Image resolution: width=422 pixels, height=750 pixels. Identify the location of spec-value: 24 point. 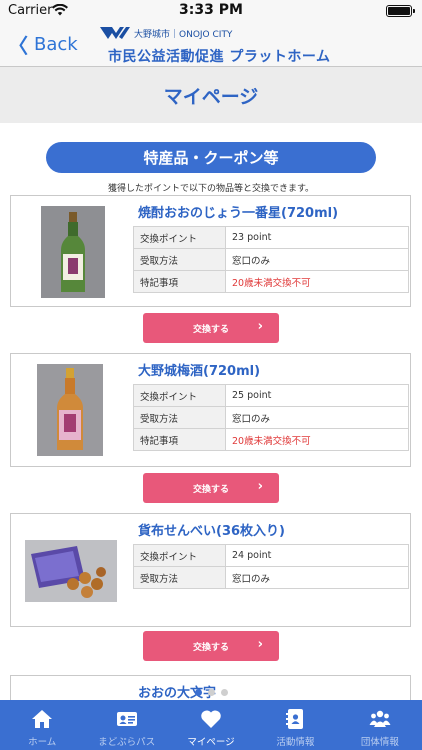
(317, 555).